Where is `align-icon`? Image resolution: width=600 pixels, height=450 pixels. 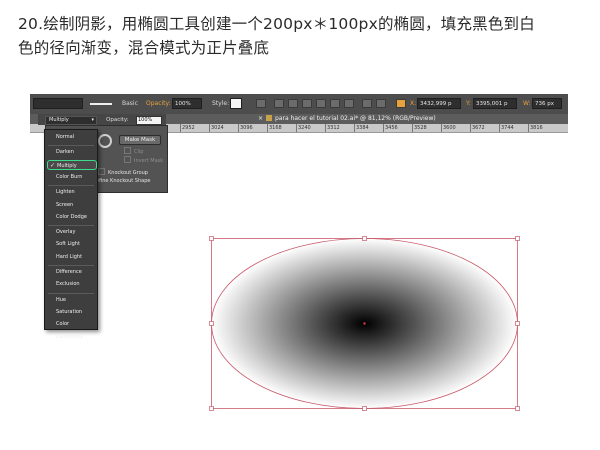
align-icon is located at coordinates (279, 103).